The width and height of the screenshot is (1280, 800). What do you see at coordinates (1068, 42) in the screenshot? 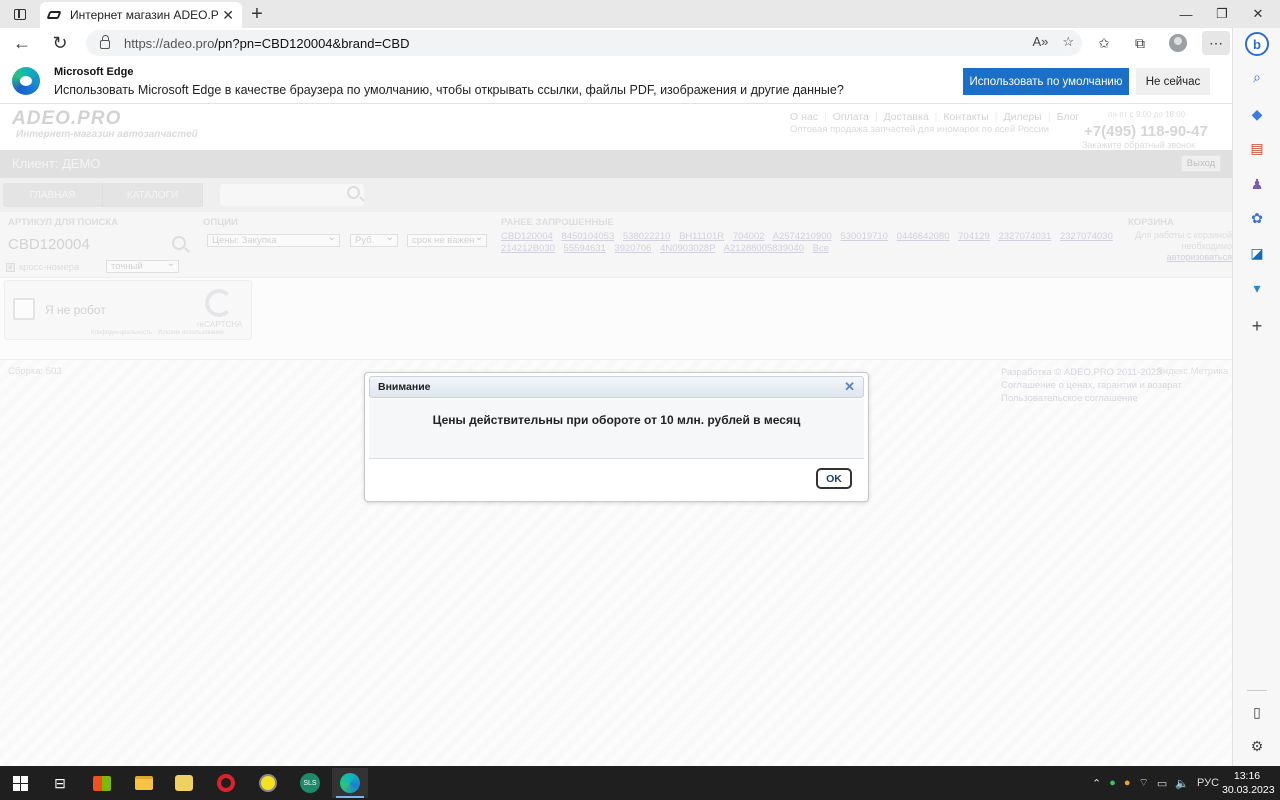
I see `add-favorite-icon: ☆` at bounding box center [1068, 42].